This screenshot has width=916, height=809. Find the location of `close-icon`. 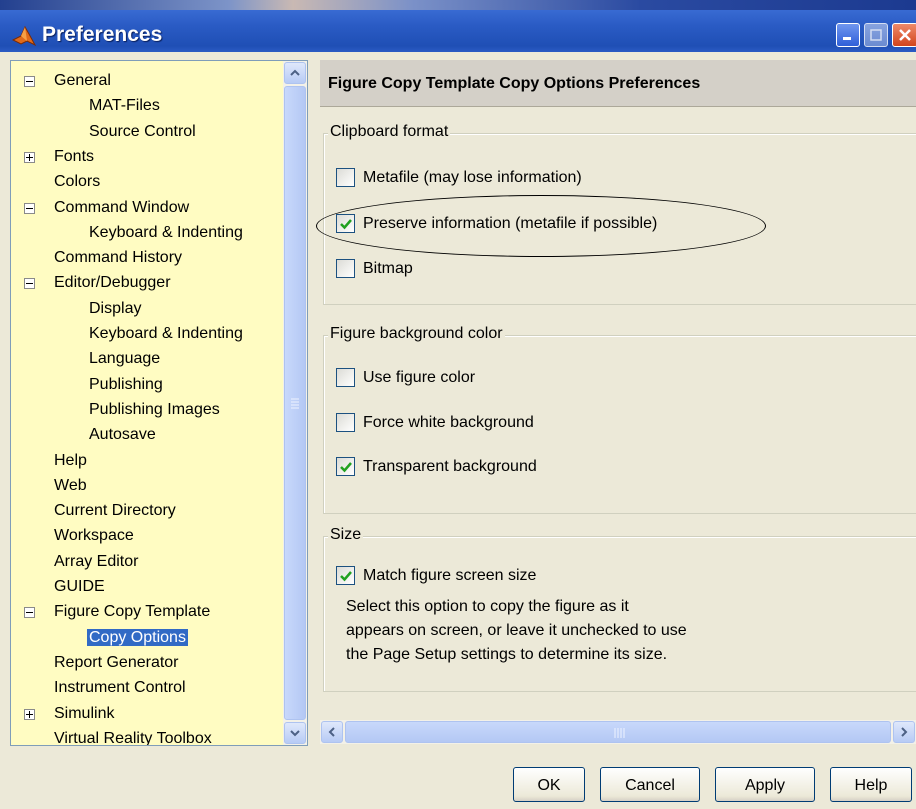

close-icon is located at coordinates (905, 35).